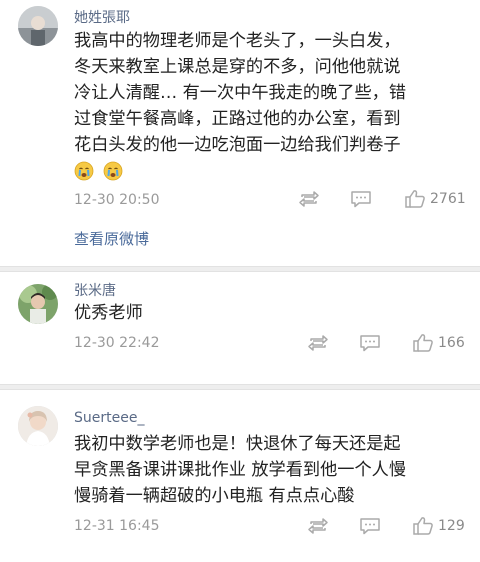  I want to click on emoji-row, so click(272, 173).